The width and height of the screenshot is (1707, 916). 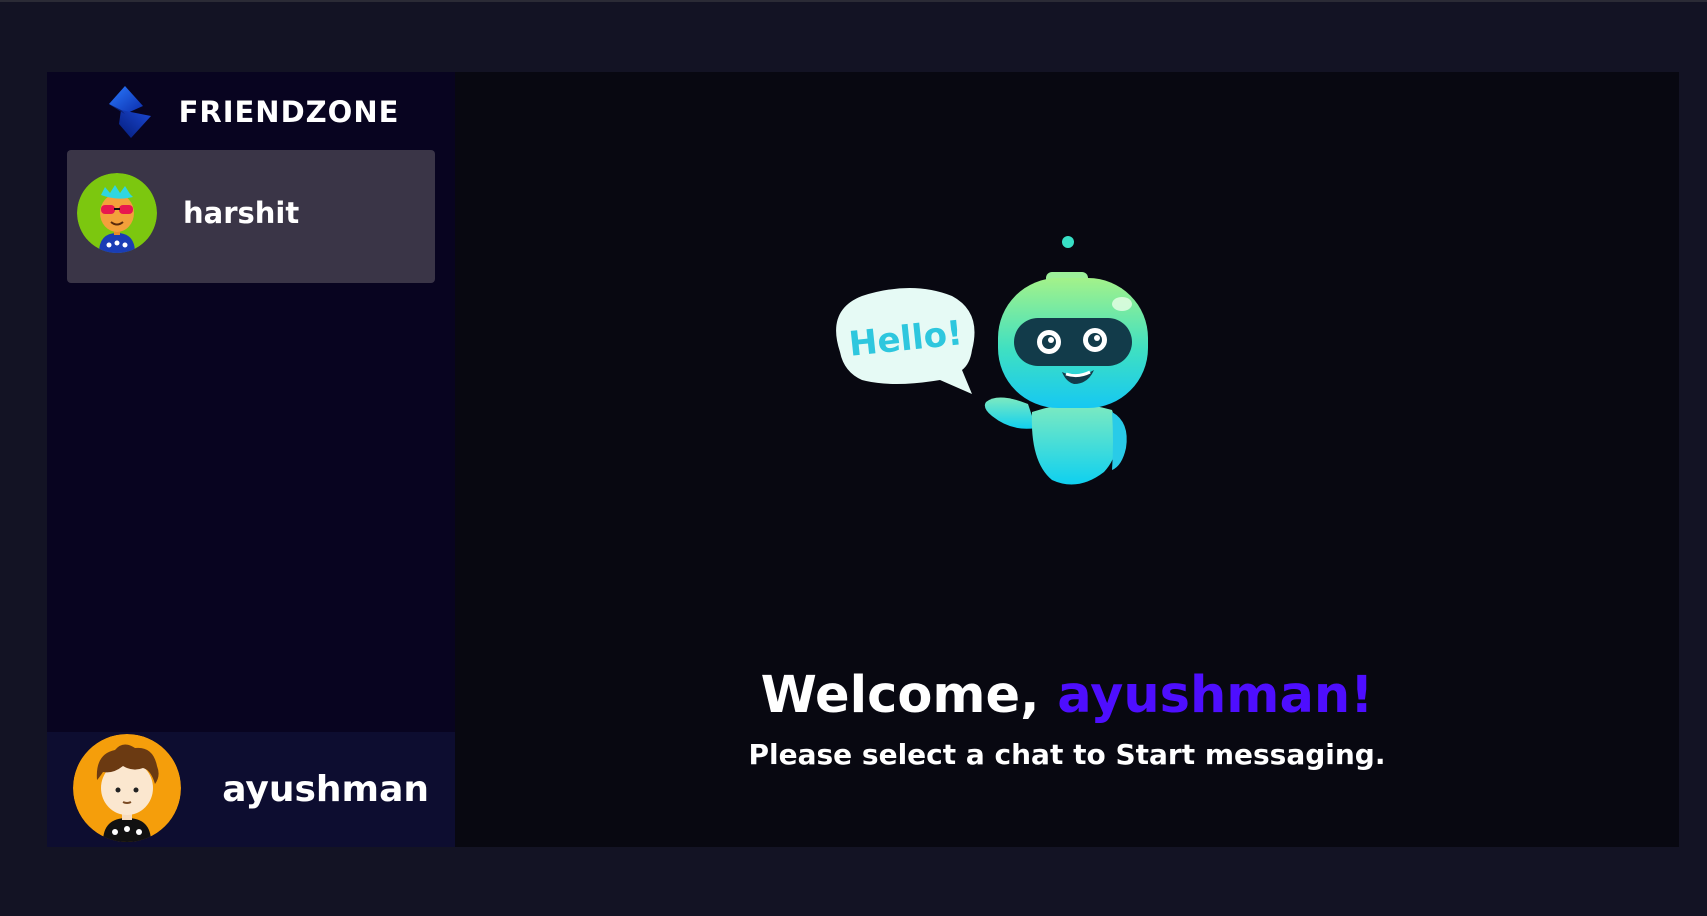 What do you see at coordinates (1067, 754) in the screenshot?
I see `welcome-subtitle: Please select a chat to Start messaging.` at bounding box center [1067, 754].